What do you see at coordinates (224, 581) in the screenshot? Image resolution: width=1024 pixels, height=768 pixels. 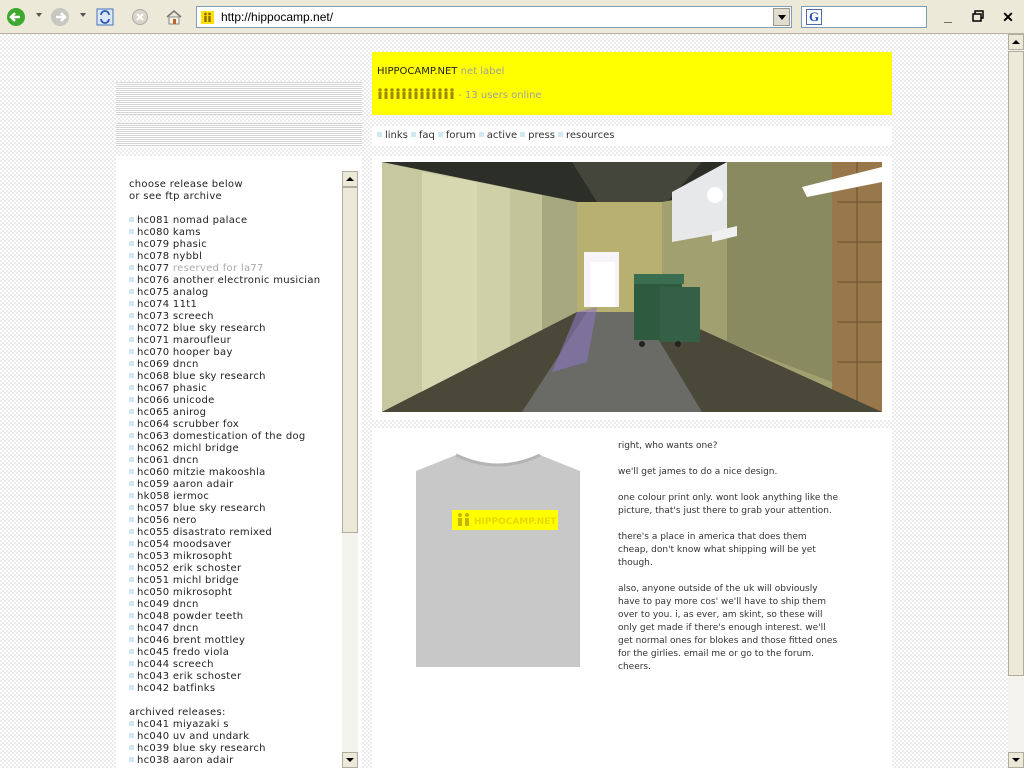 I see `release-item: hc051 michl bridge` at bounding box center [224, 581].